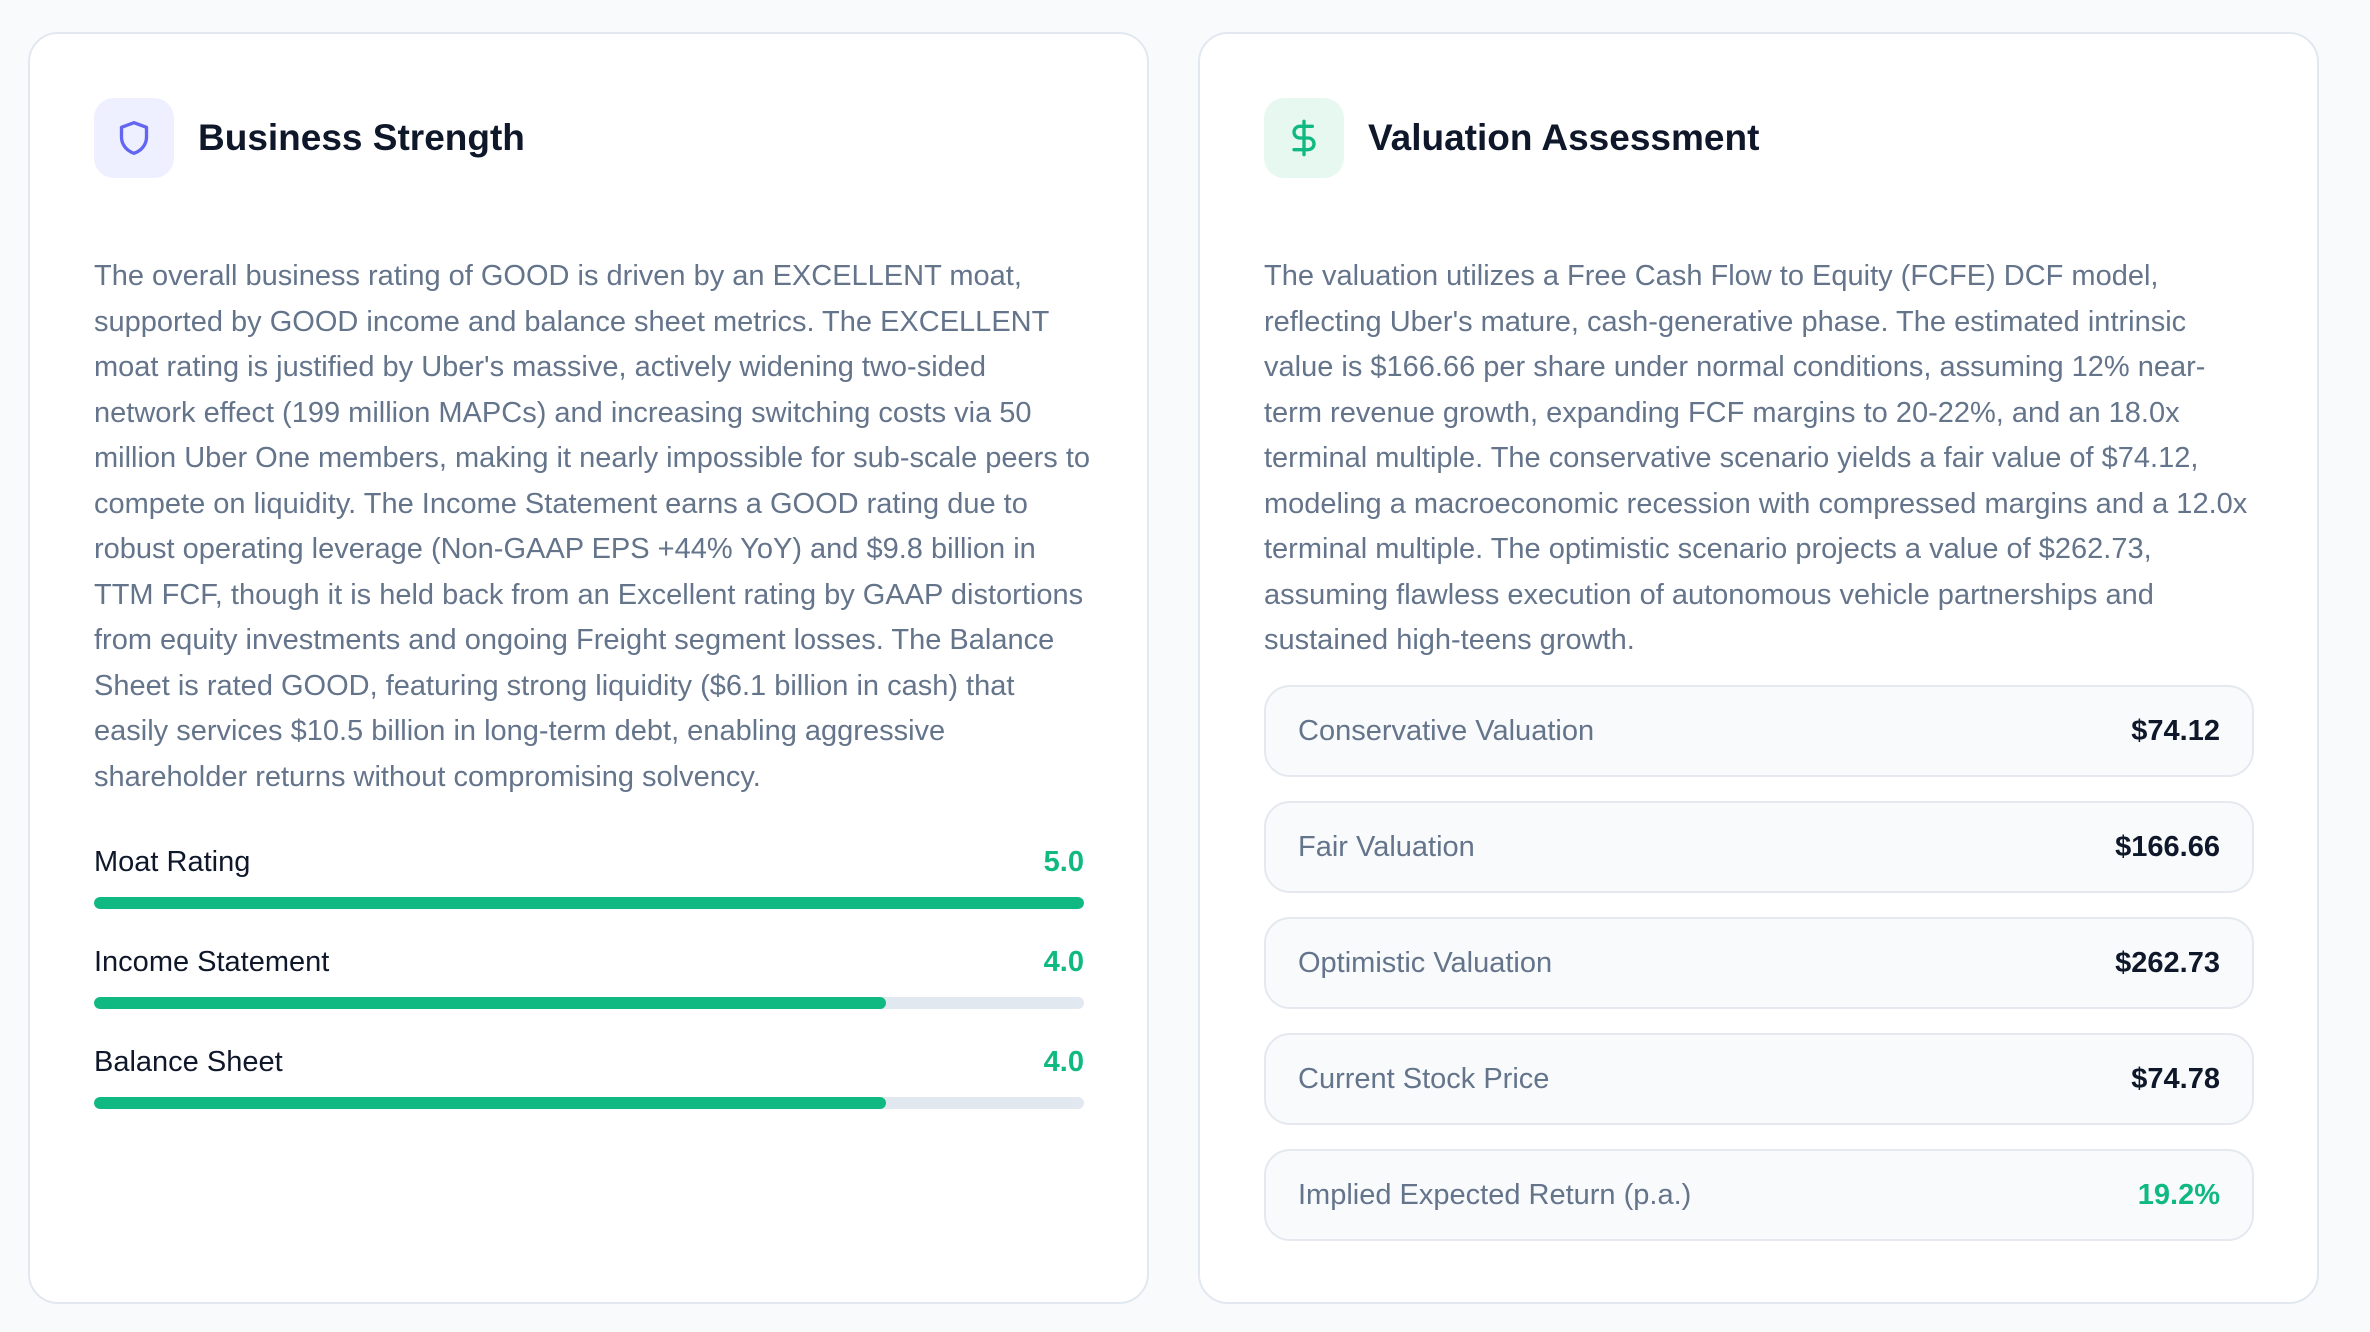  Describe the element at coordinates (2167, 962) in the screenshot. I see `valuation-row-value: $262.73` at that location.